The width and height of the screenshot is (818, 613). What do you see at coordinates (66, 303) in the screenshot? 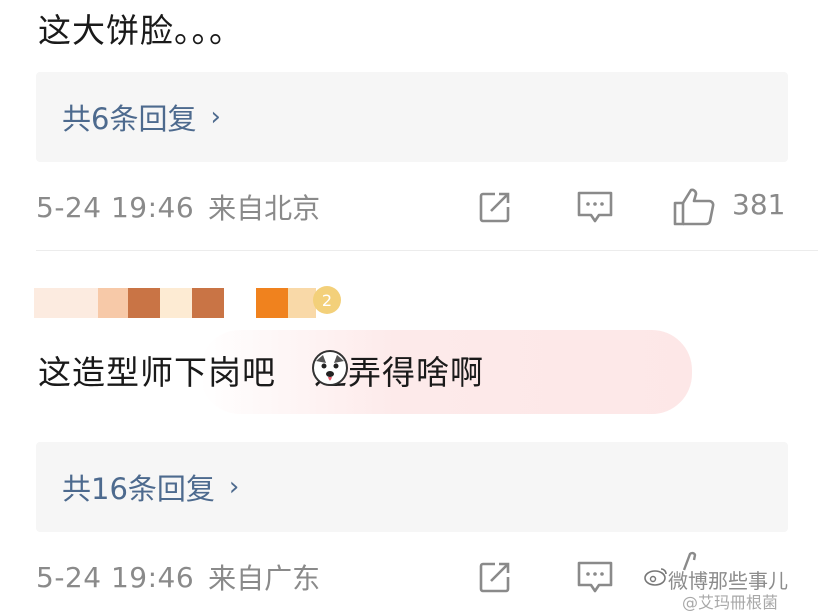
I see `username-blurred` at bounding box center [66, 303].